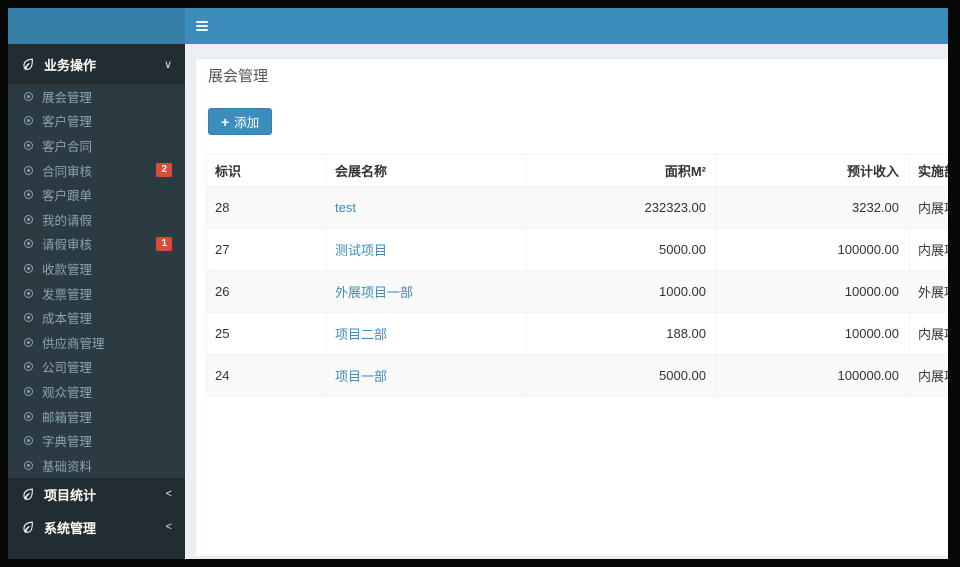  Describe the element at coordinates (96, 194) in the screenshot. I see `sidebar-item: 客户跟单` at that location.